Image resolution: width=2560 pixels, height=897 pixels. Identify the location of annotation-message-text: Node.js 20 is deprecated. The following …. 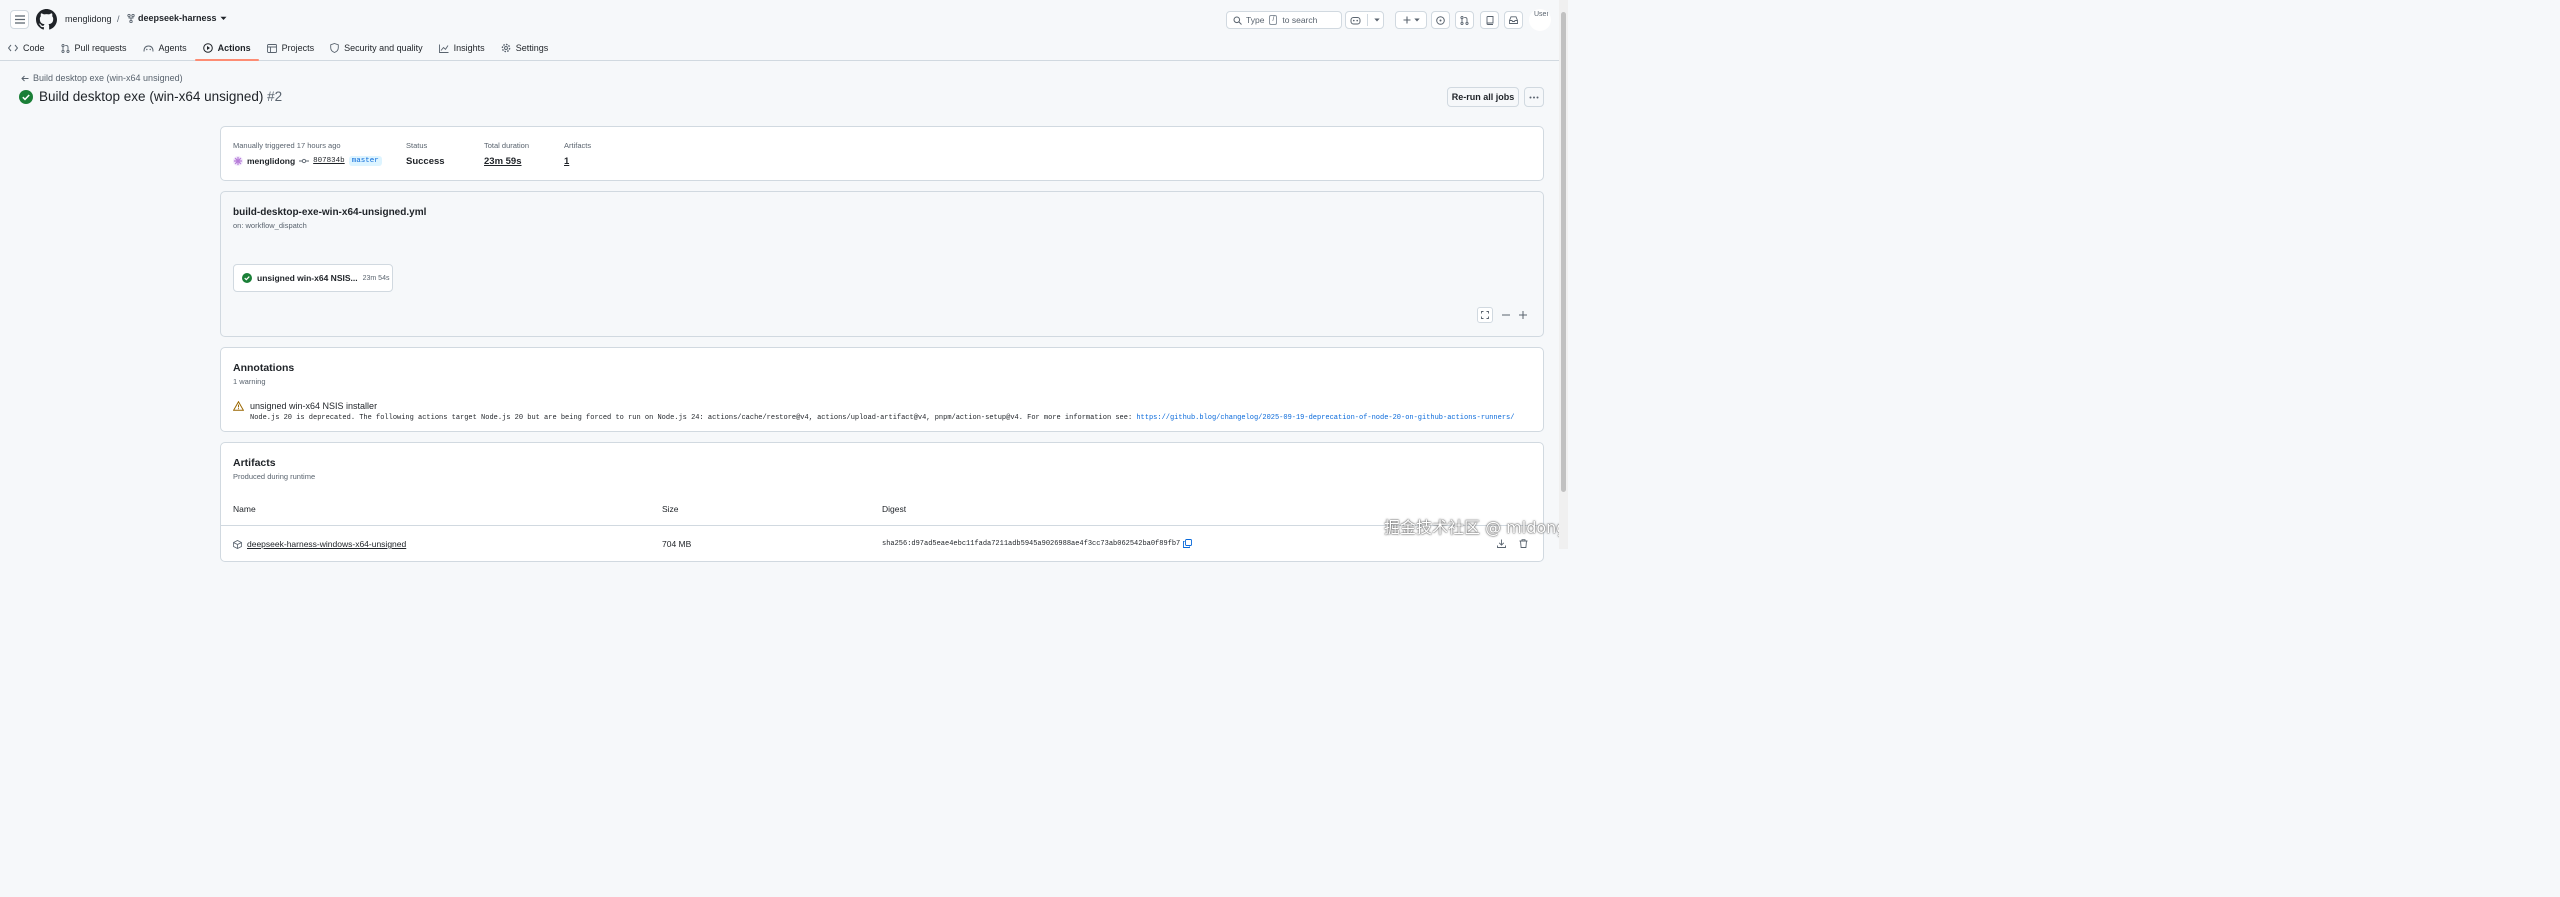
(693, 418).